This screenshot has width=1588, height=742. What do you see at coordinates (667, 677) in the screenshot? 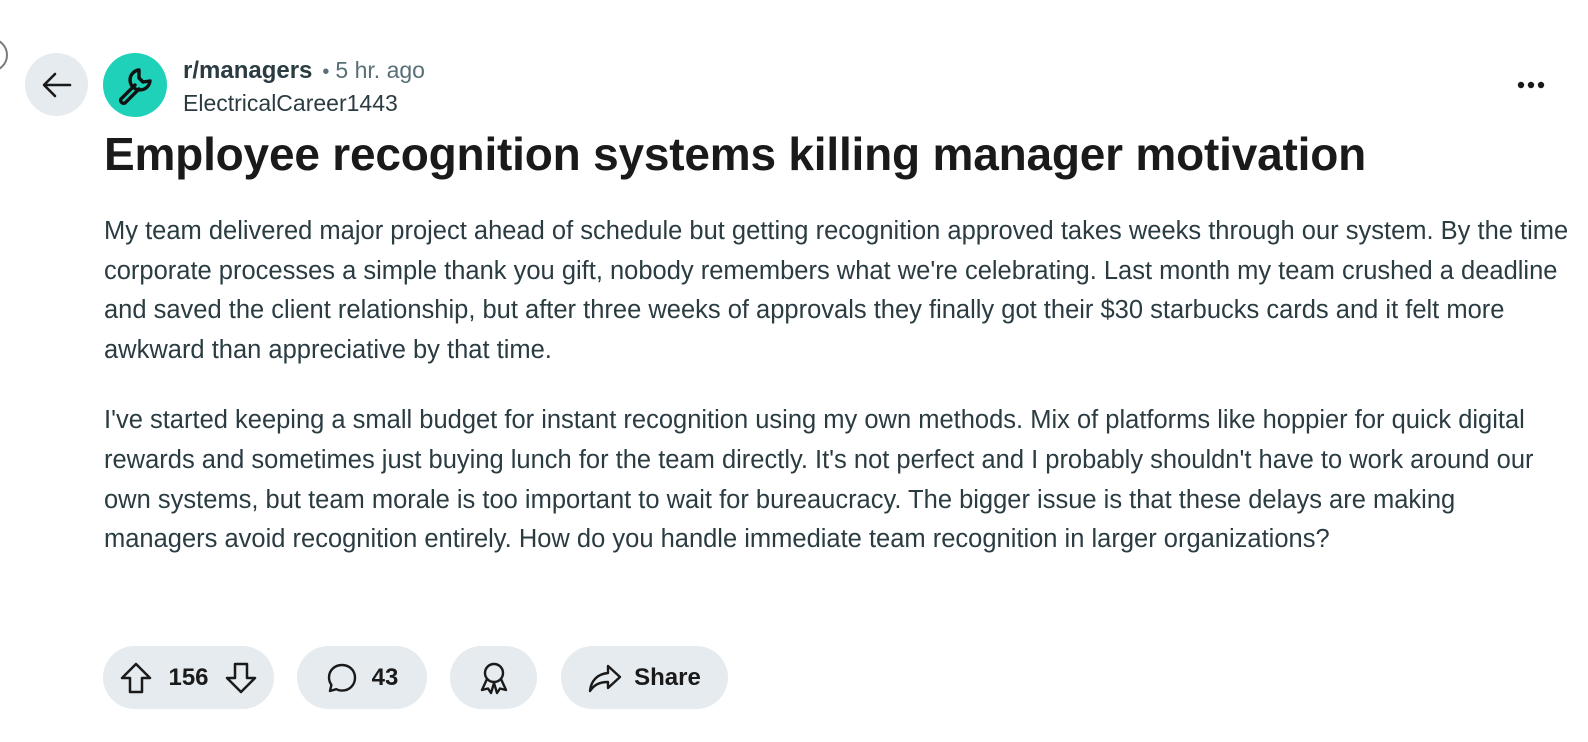
I see `share-label: Share` at bounding box center [667, 677].